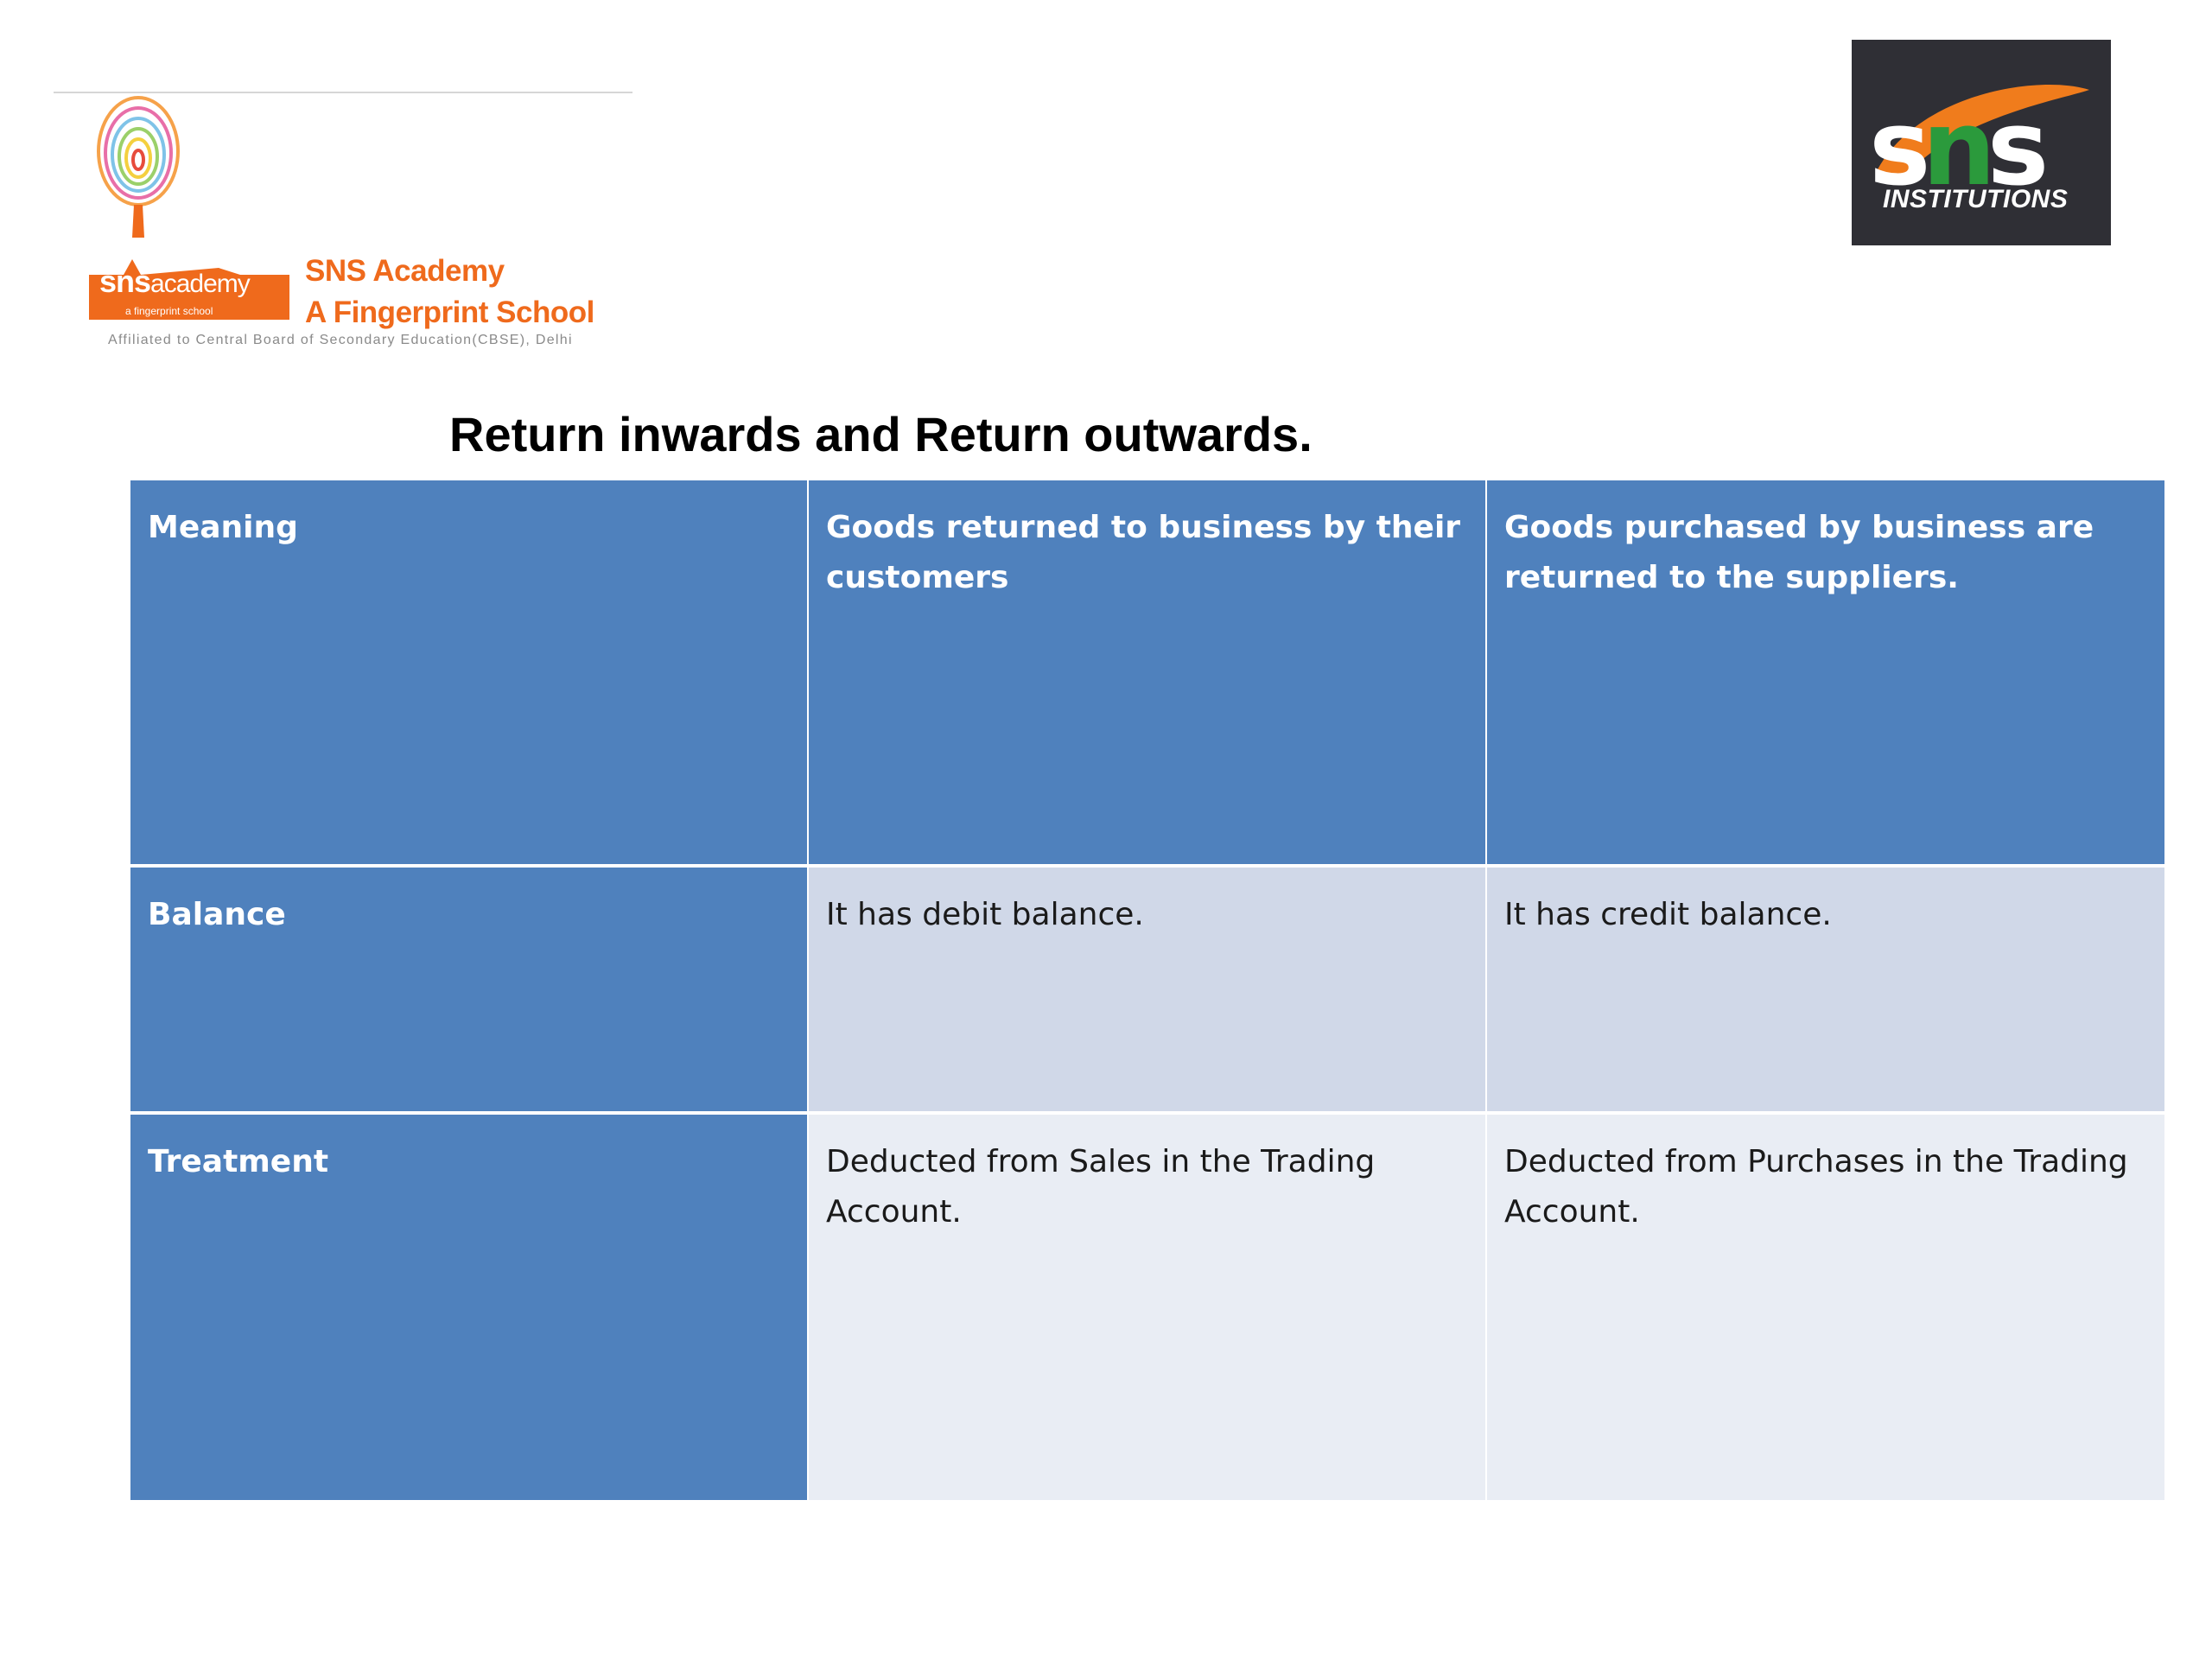  I want to click on academy-badge-text: snsacademy, so click(175, 282).